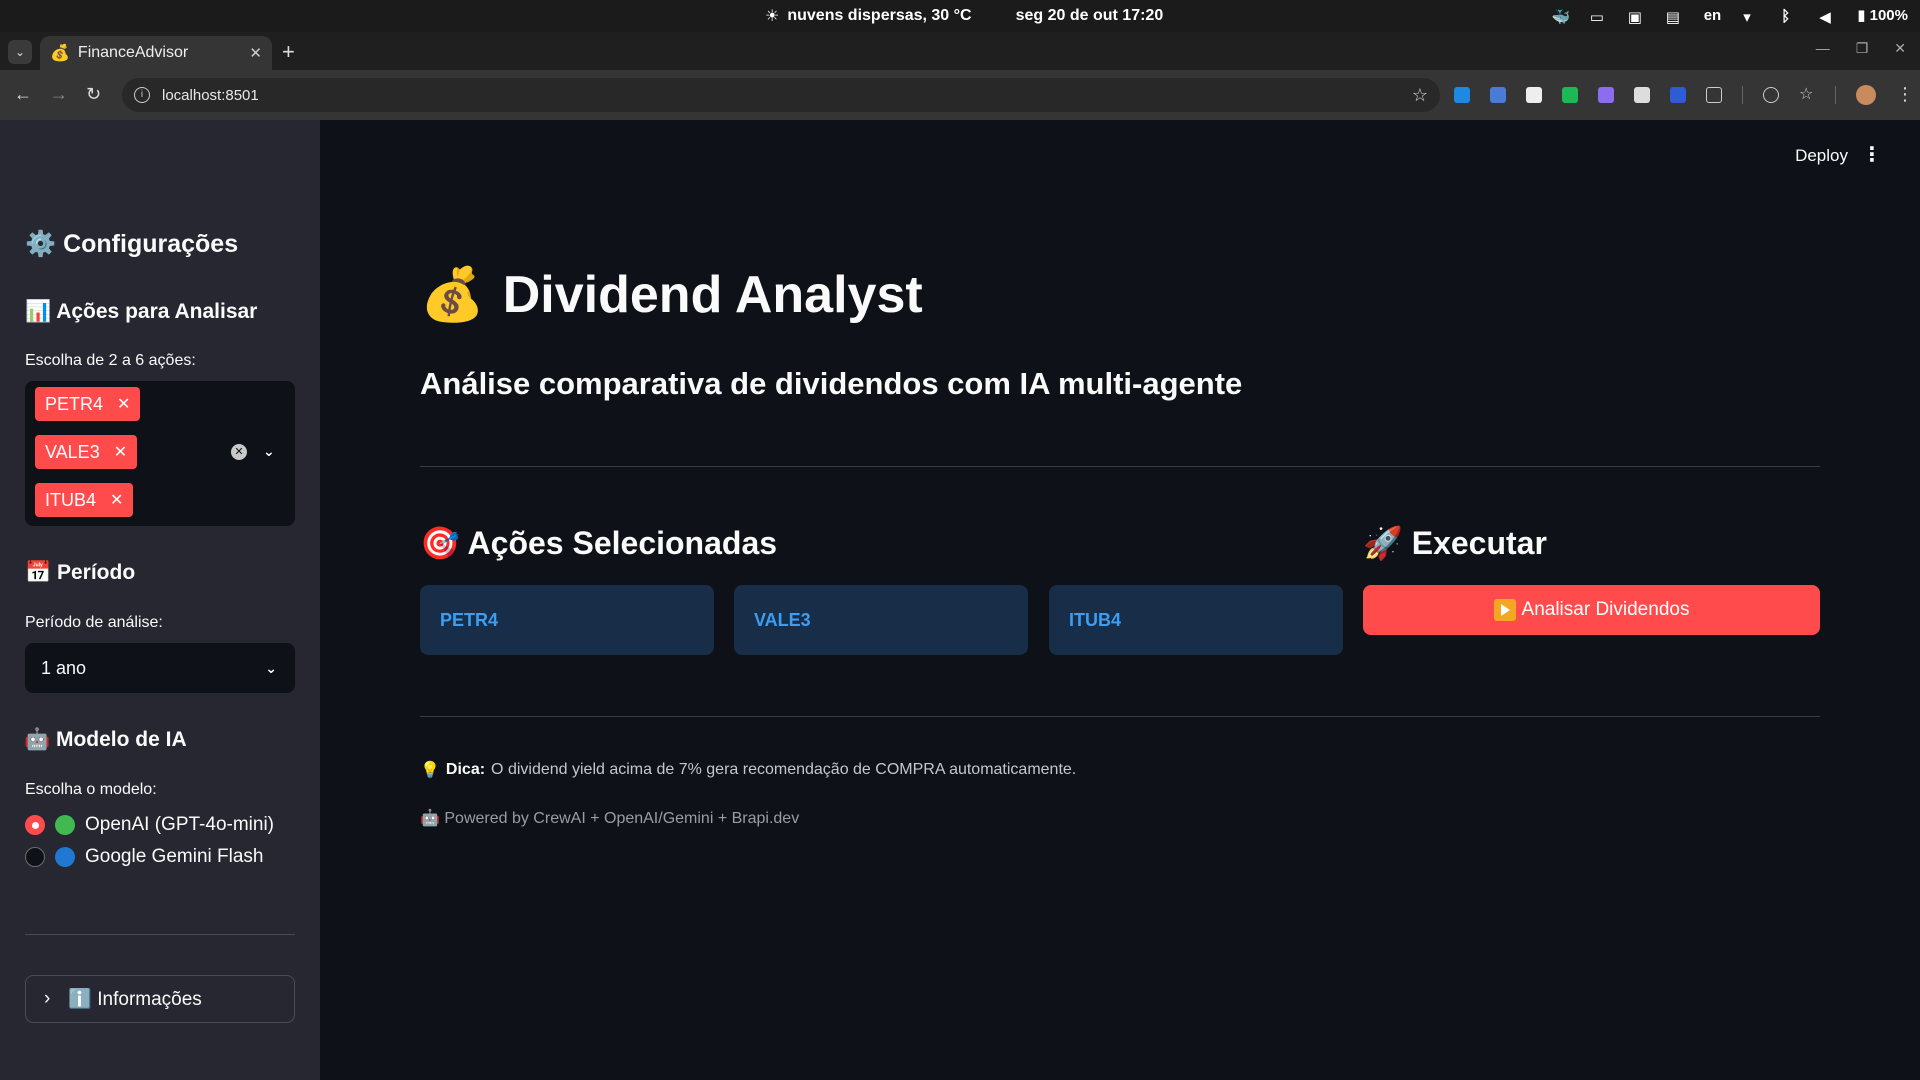 The image size is (1920, 1080). I want to click on model-label: Escolha o modelo:, so click(91, 789).